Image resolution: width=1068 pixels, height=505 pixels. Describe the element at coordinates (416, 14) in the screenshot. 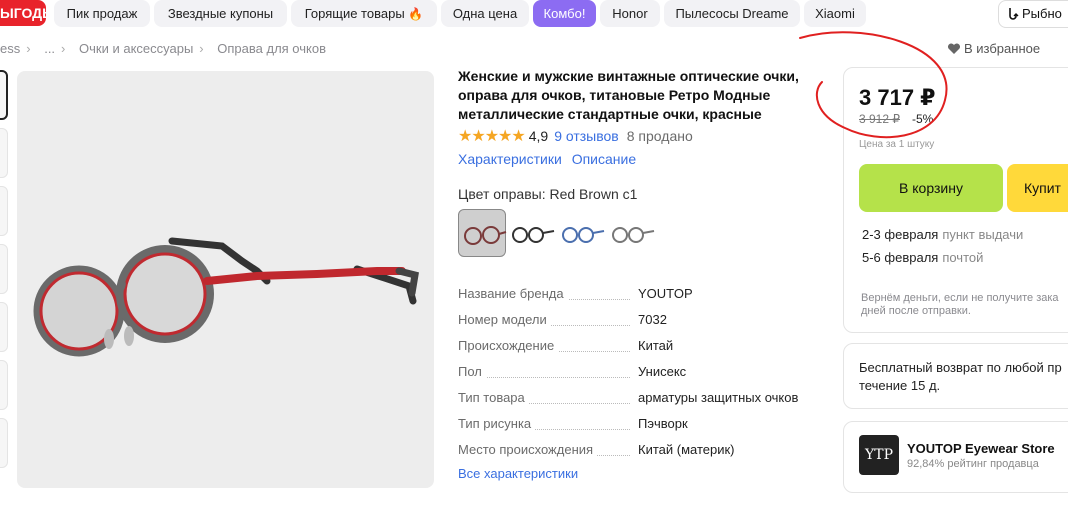

I see `fire-icon: 🔥` at that location.